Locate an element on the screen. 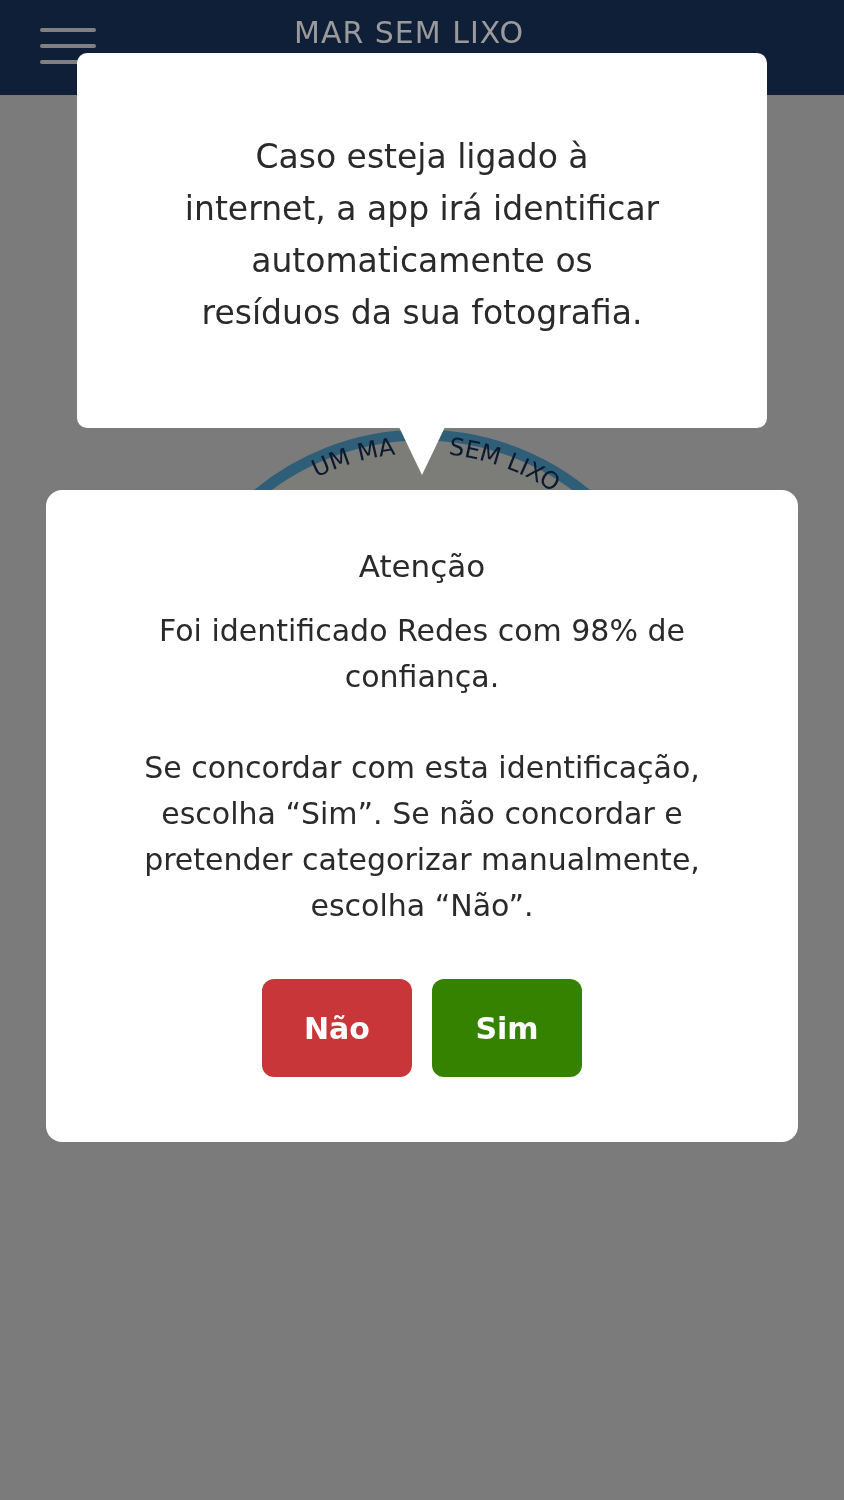  dialog-message: Foi identificado Redes com 98% de confiança. is located at coordinates (422, 654).